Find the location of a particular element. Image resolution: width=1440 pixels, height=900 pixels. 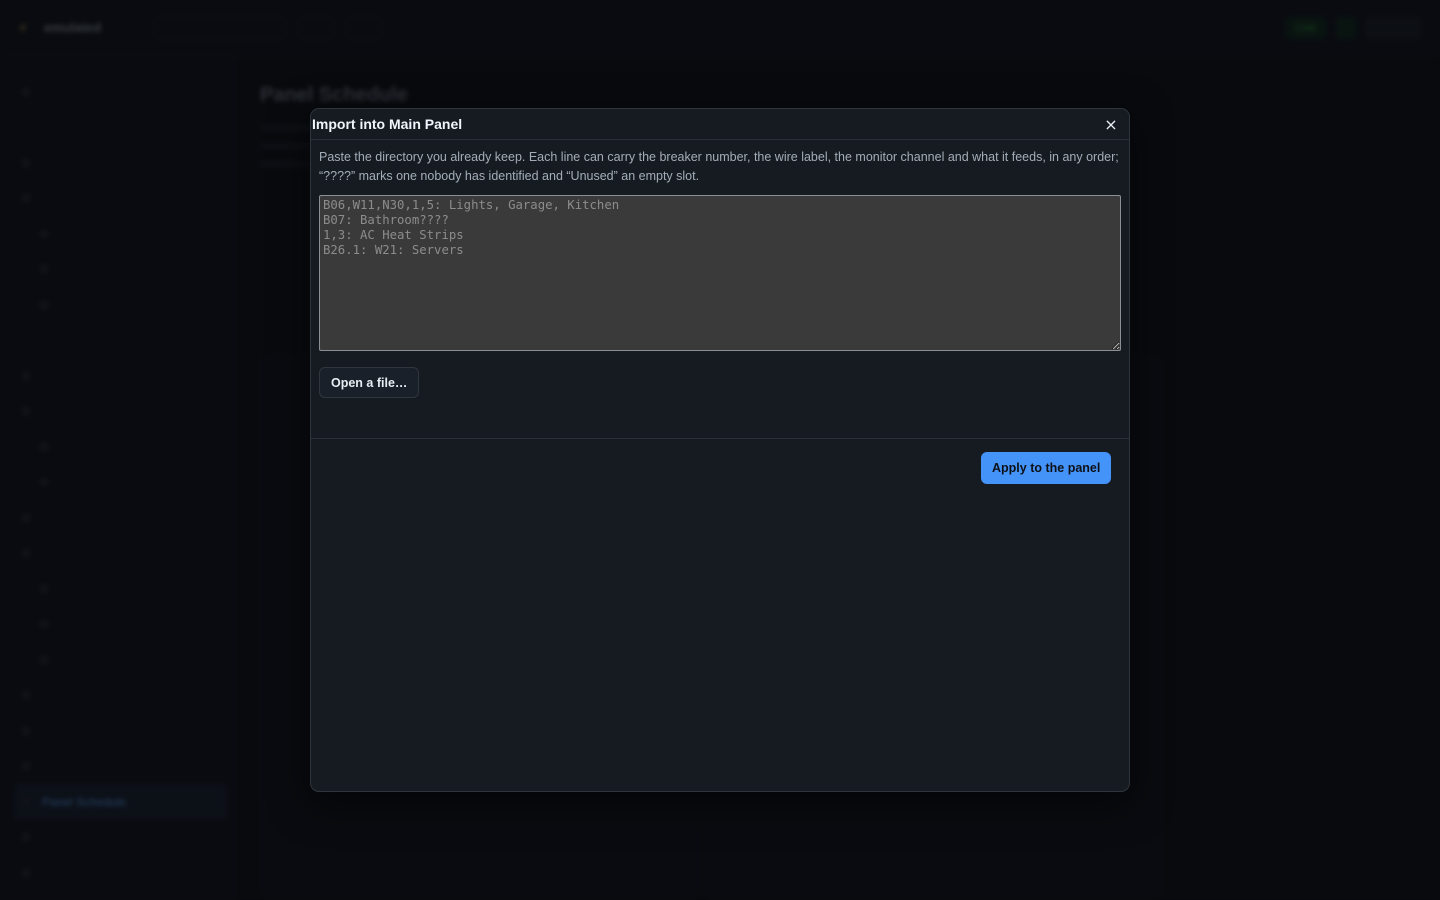

apply-to-panel-button: Apply to the panel is located at coordinates (1046, 468).